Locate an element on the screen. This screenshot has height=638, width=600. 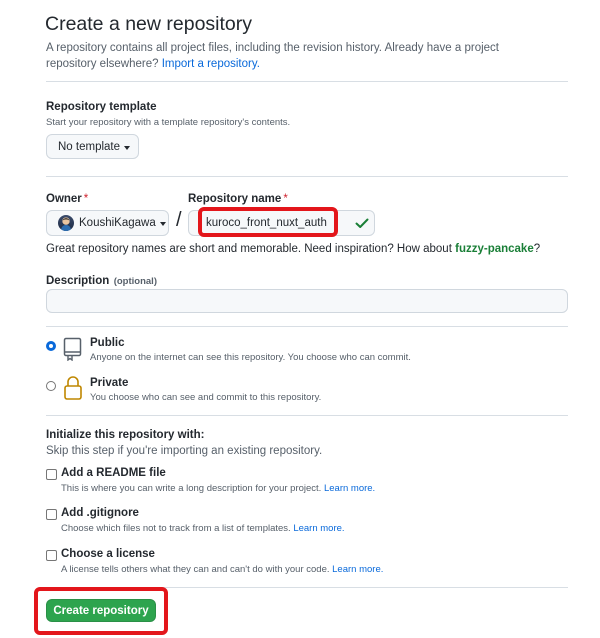
gitignore-label: Add .gitignore is located at coordinates (100, 513).